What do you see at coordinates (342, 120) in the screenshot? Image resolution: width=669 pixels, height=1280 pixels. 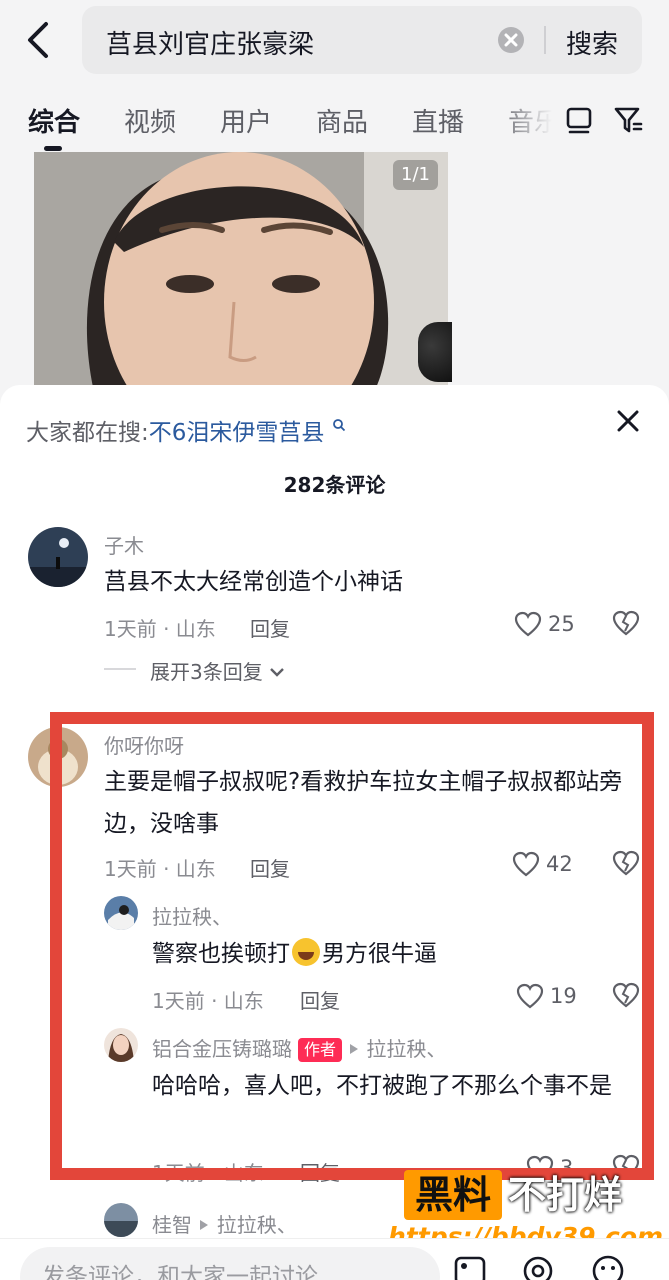 I see `tab-products: 商品` at bounding box center [342, 120].